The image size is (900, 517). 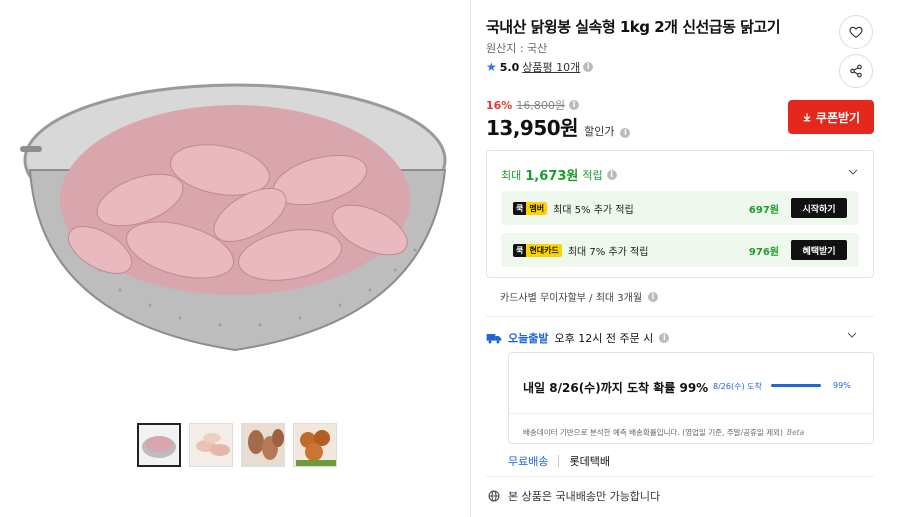 What do you see at coordinates (494, 496) in the screenshot?
I see `globe-icon` at bounding box center [494, 496].